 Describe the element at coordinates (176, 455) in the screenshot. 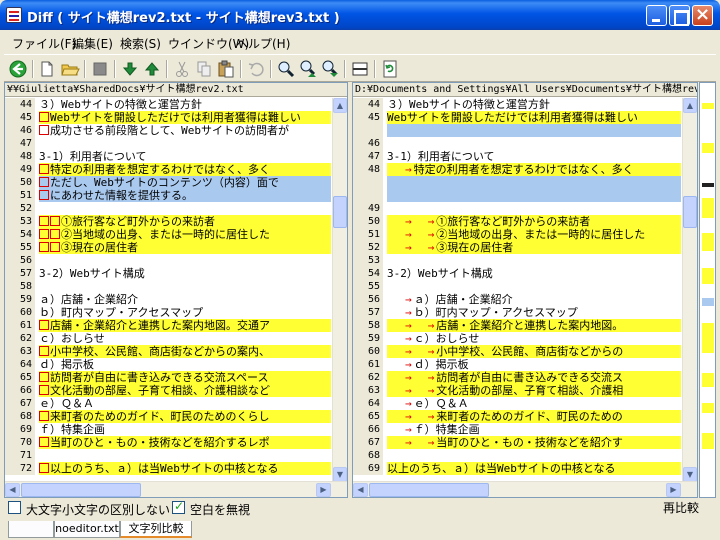

I see `diff-line: 71` at that location.